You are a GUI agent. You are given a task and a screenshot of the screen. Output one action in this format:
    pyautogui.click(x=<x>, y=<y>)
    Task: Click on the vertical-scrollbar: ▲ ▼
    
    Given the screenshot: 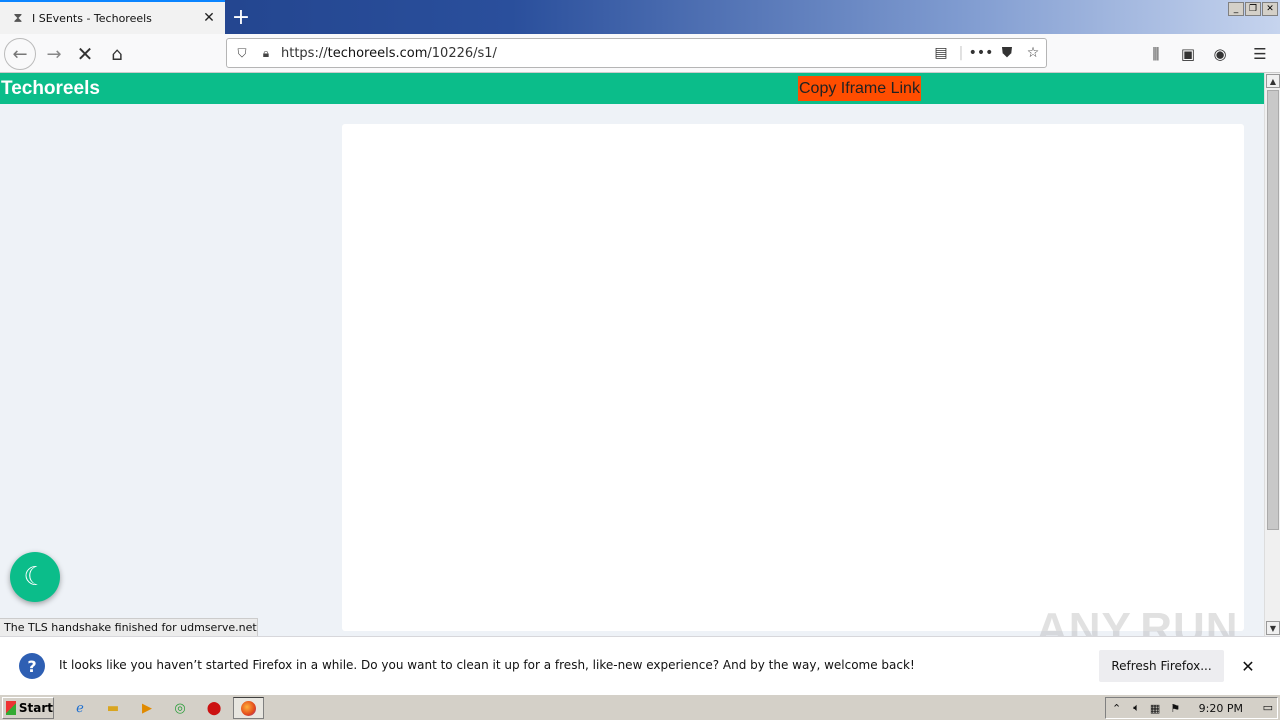 What is the action you would take?
    pyautogui.click(x=1272, y=354)
    